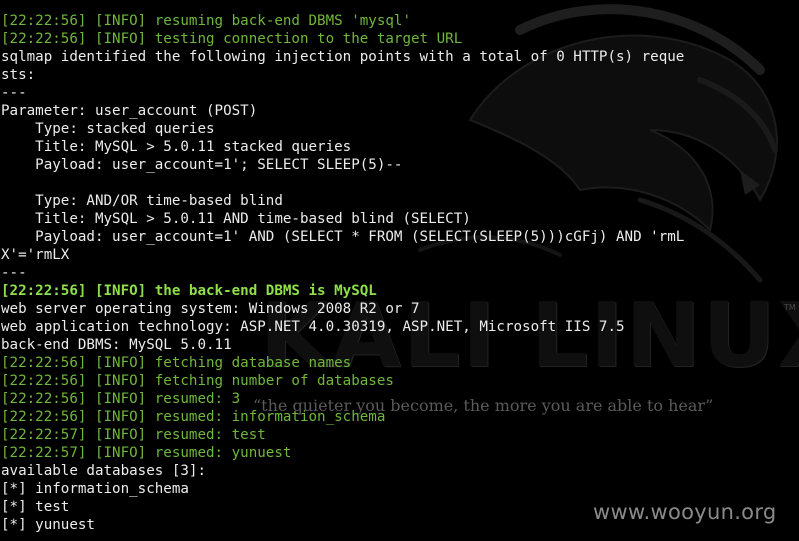 This screenshot has width=799, height=541. What do you see at coordinates (35, 507) in the screenshot?
I see `terminal-line: [*] test` at bounding box center [35, 507].